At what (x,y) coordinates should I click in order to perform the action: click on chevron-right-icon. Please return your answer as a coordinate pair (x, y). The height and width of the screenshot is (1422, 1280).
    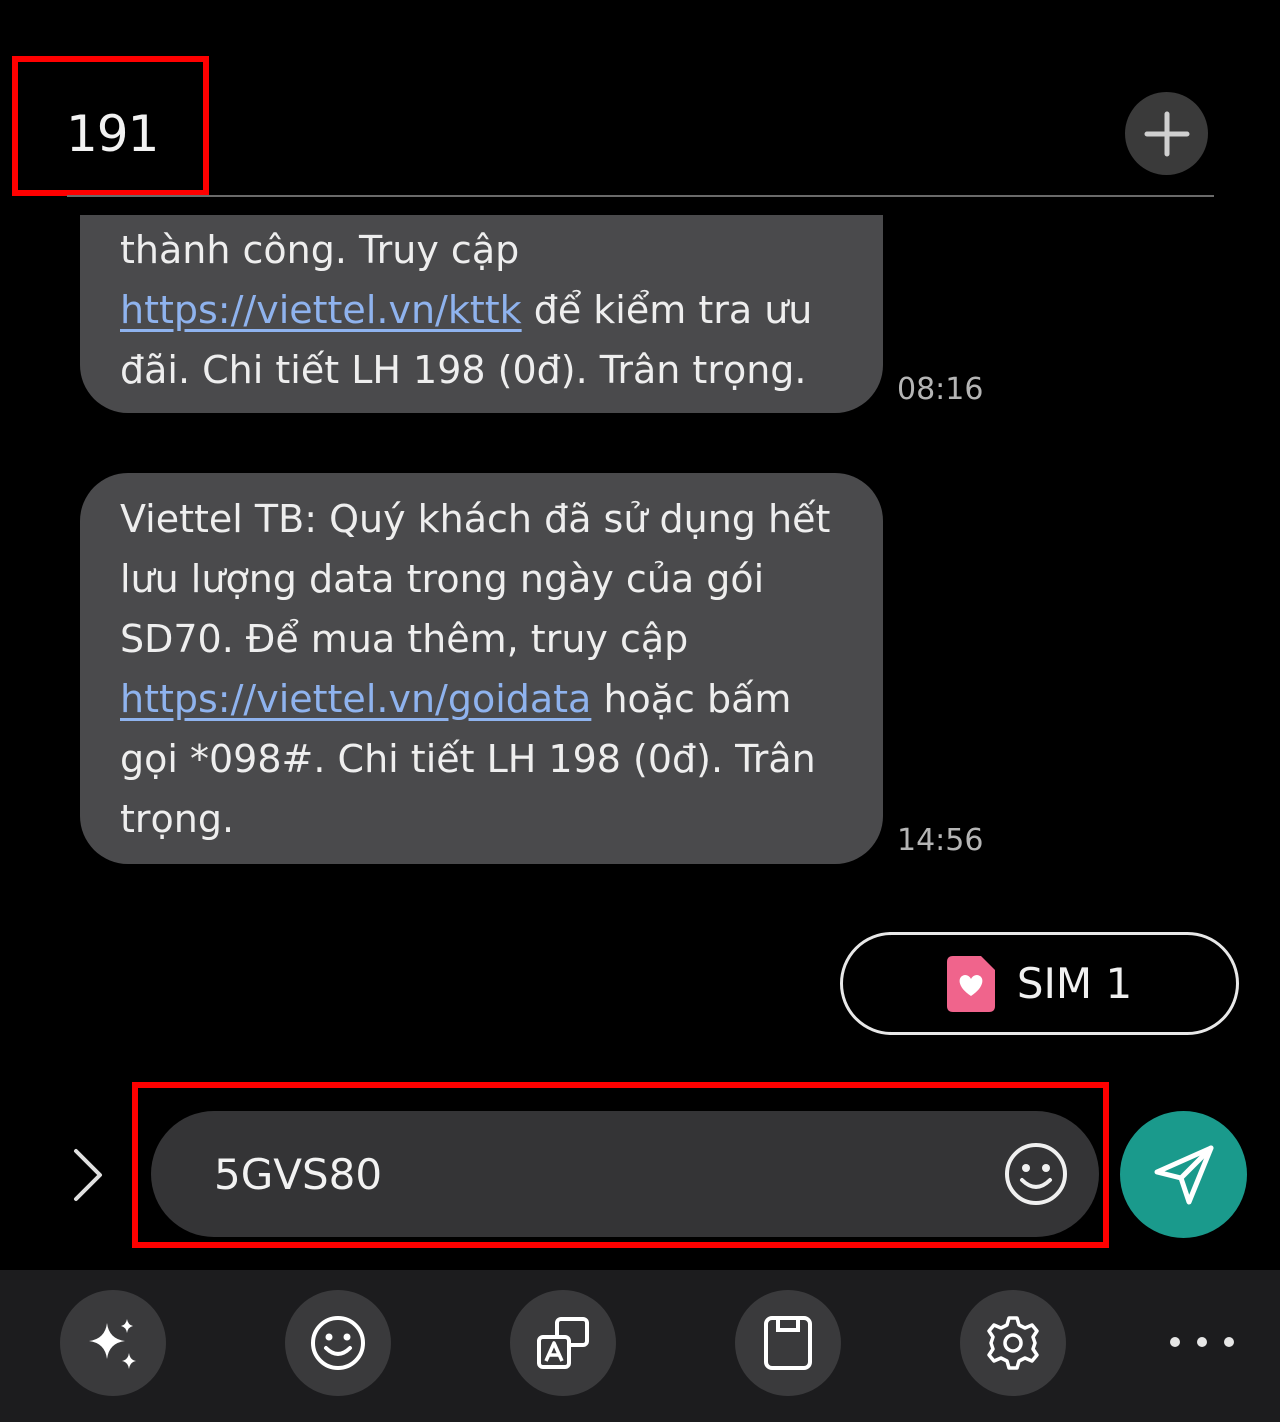
    Looking at the image, I should click on (88, 1175).